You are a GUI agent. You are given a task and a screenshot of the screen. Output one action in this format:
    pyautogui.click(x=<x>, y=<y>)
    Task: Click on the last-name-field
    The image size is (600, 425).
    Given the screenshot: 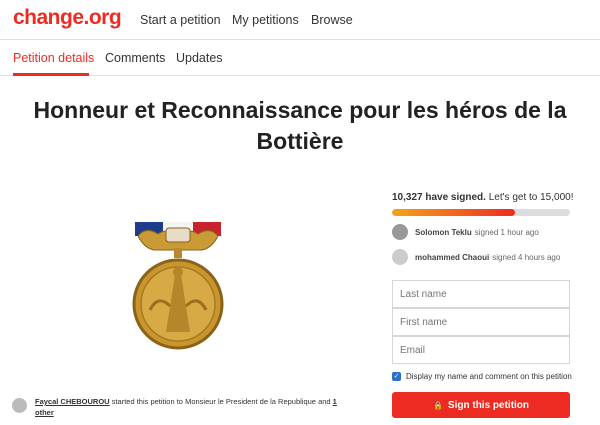 What is the action you would take?
    pyautogui.click(x=481, y=294)
    